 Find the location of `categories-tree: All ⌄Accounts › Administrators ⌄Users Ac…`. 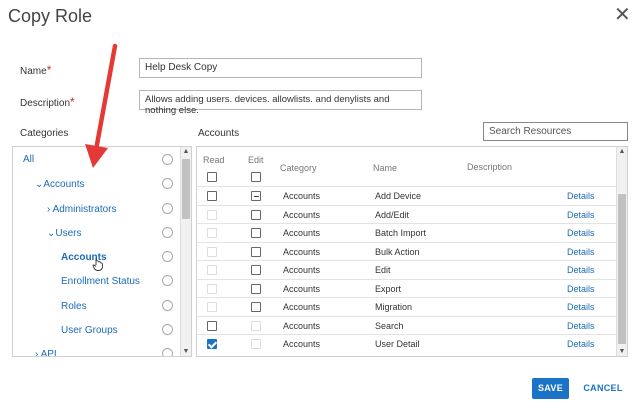

categories-tree: All ⌄Accounts › Administrators ⌄Users Ac… is located at coordinates (102, 251).